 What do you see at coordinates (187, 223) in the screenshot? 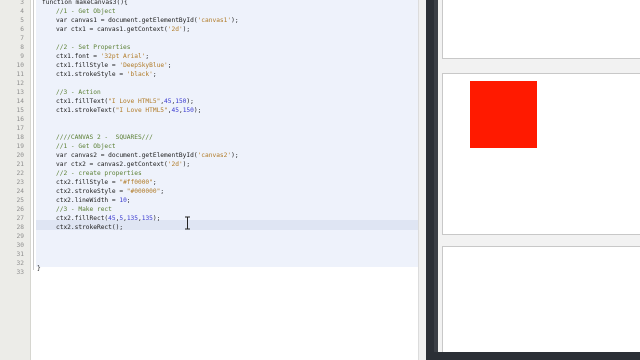
I see `text-cursor-icon` at bounding box center [187, 223].